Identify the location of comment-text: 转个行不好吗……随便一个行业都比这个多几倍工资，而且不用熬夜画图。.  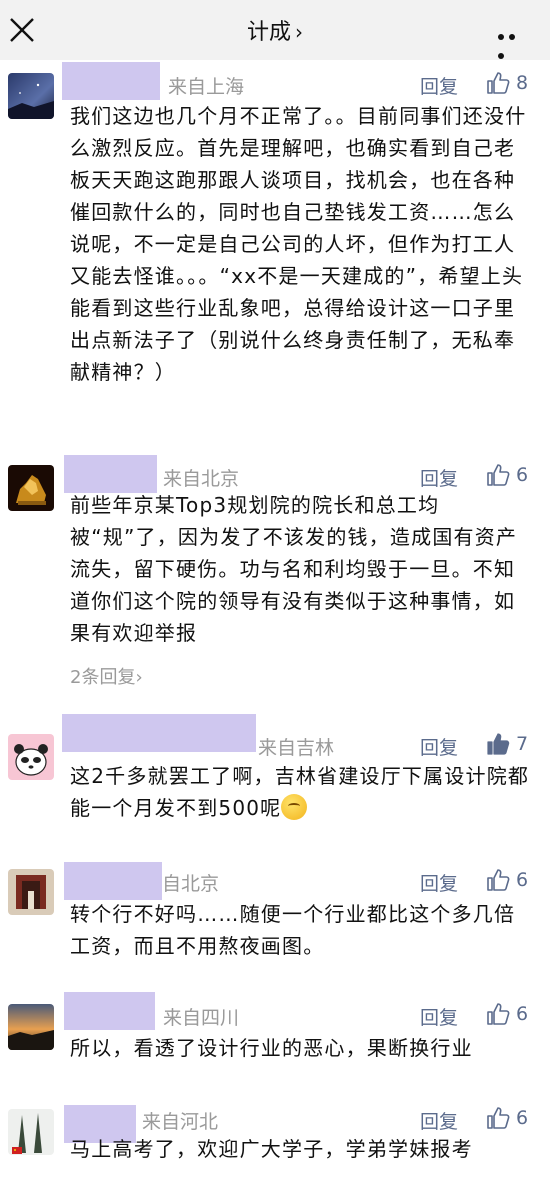
(293, 930).